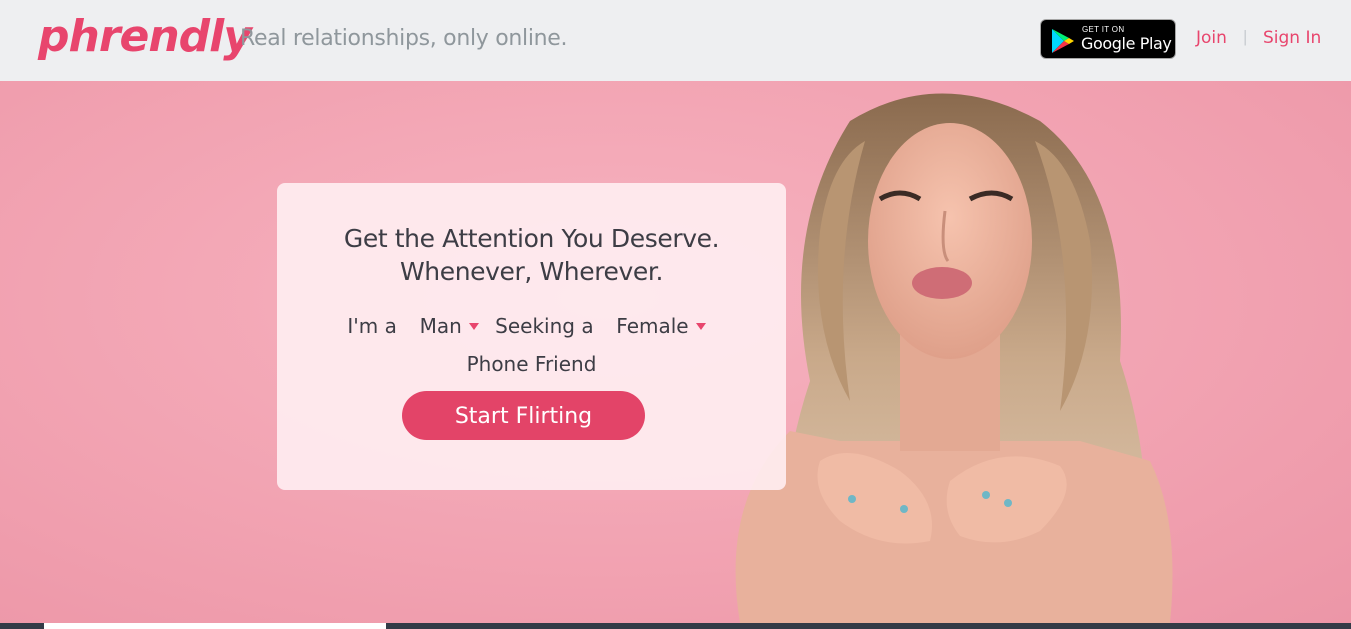  I want to click on google-play-label: Google Play, so click(1126, 43).